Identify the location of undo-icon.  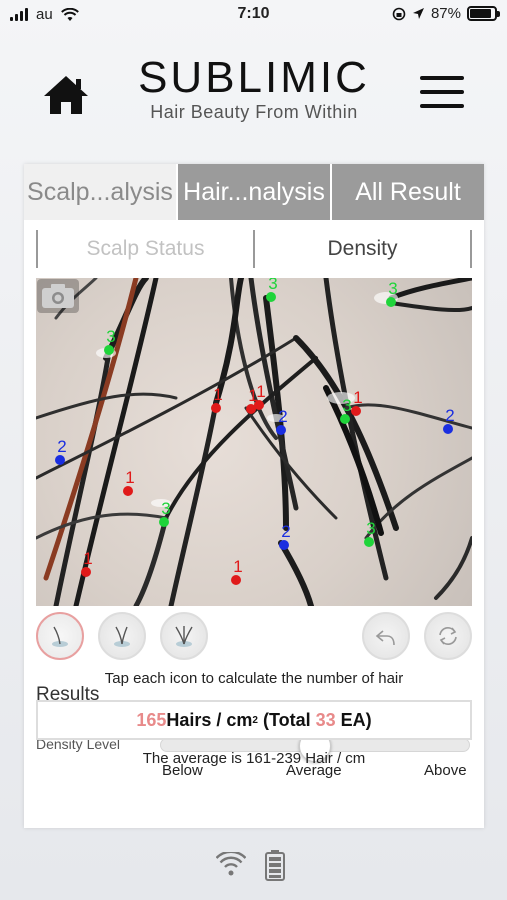
(385, 638).